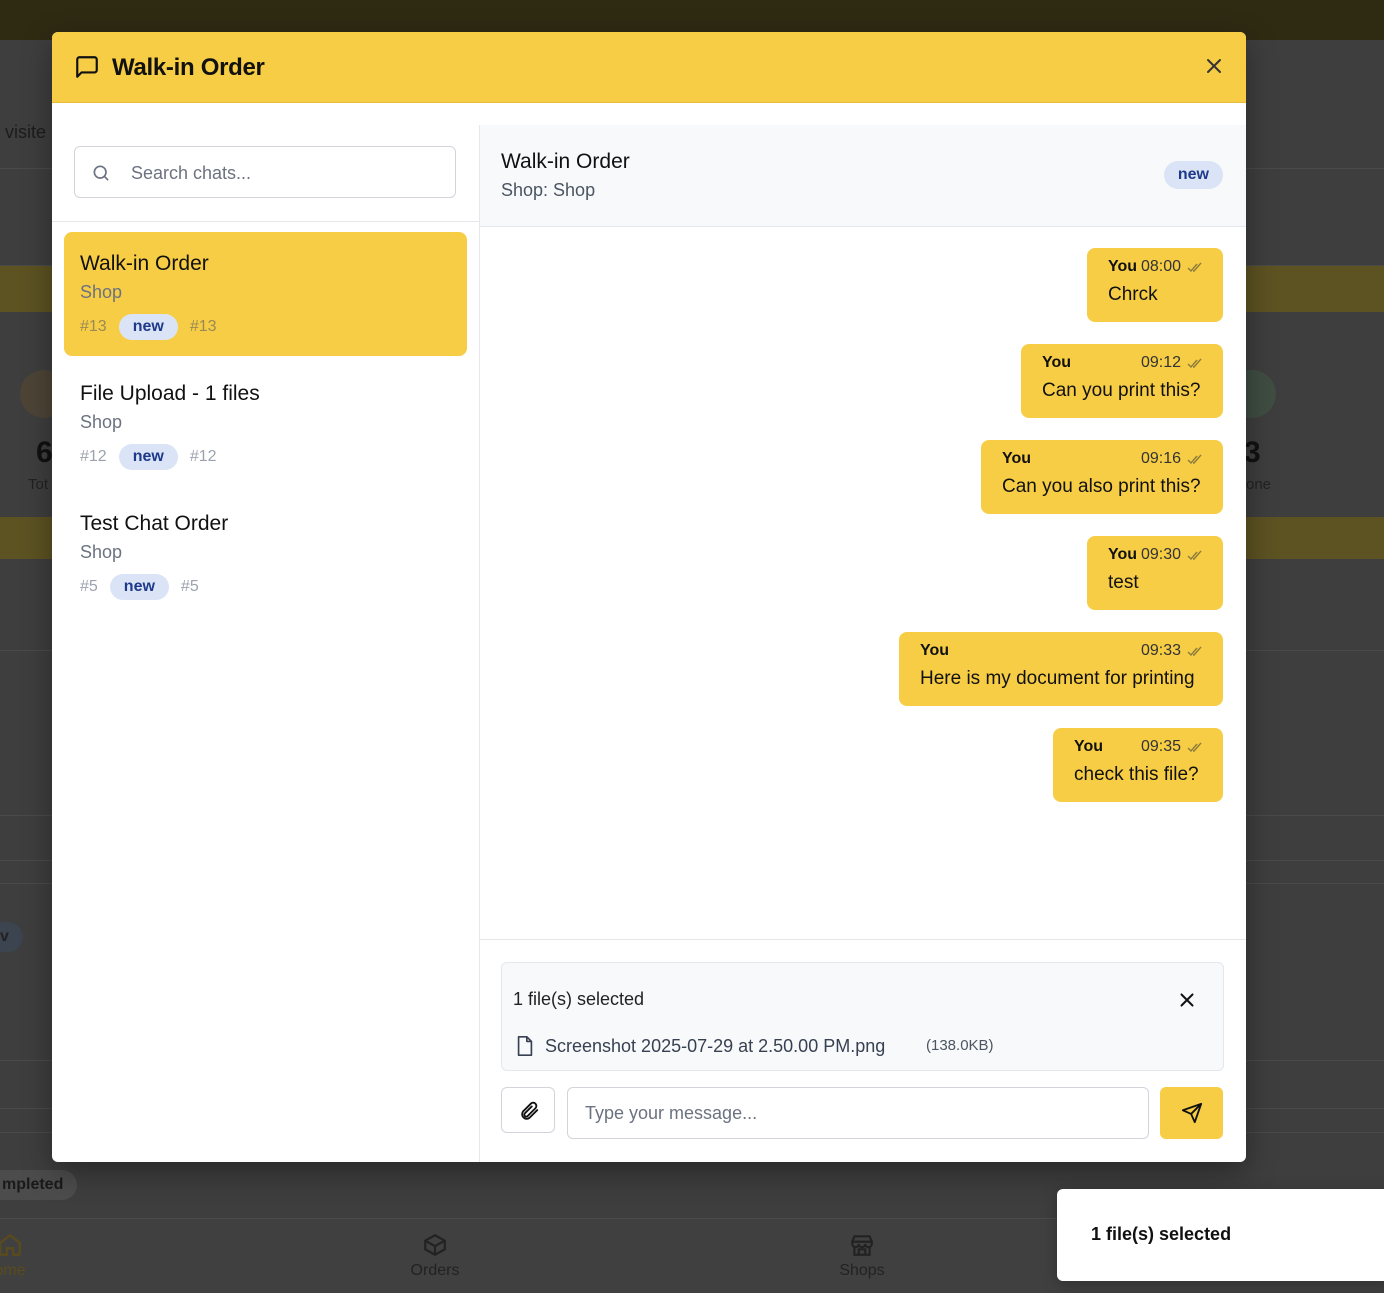 This screenshot has height=1293, width=1384. What do you see at coordinates (1160, 362) in the screenshot?
I see `message-time: 09:12` at bounding box center [1160, 362].